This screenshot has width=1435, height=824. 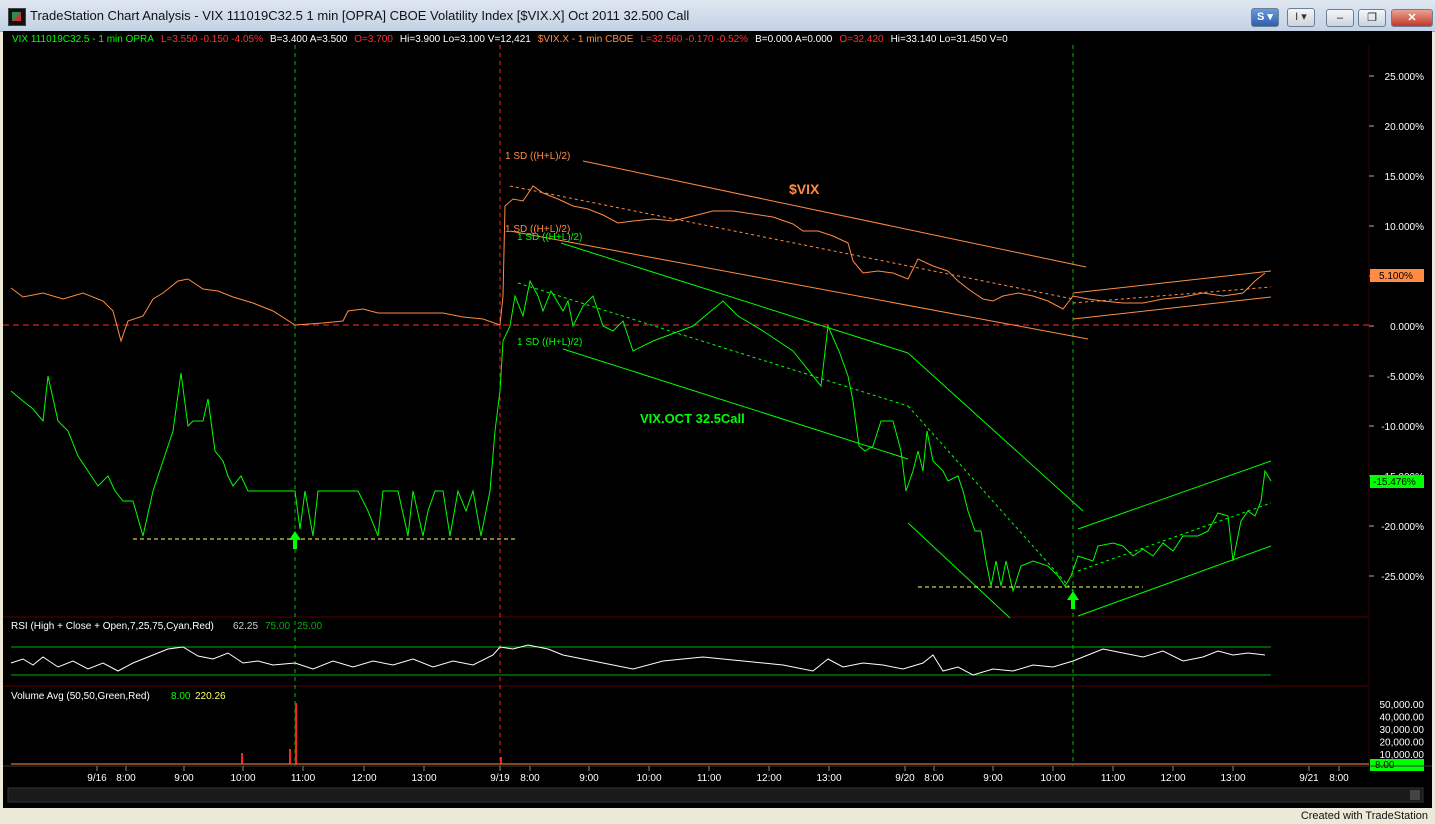 I want to click on price-axis-label: 0.000%, so click(x=1407, y=327).